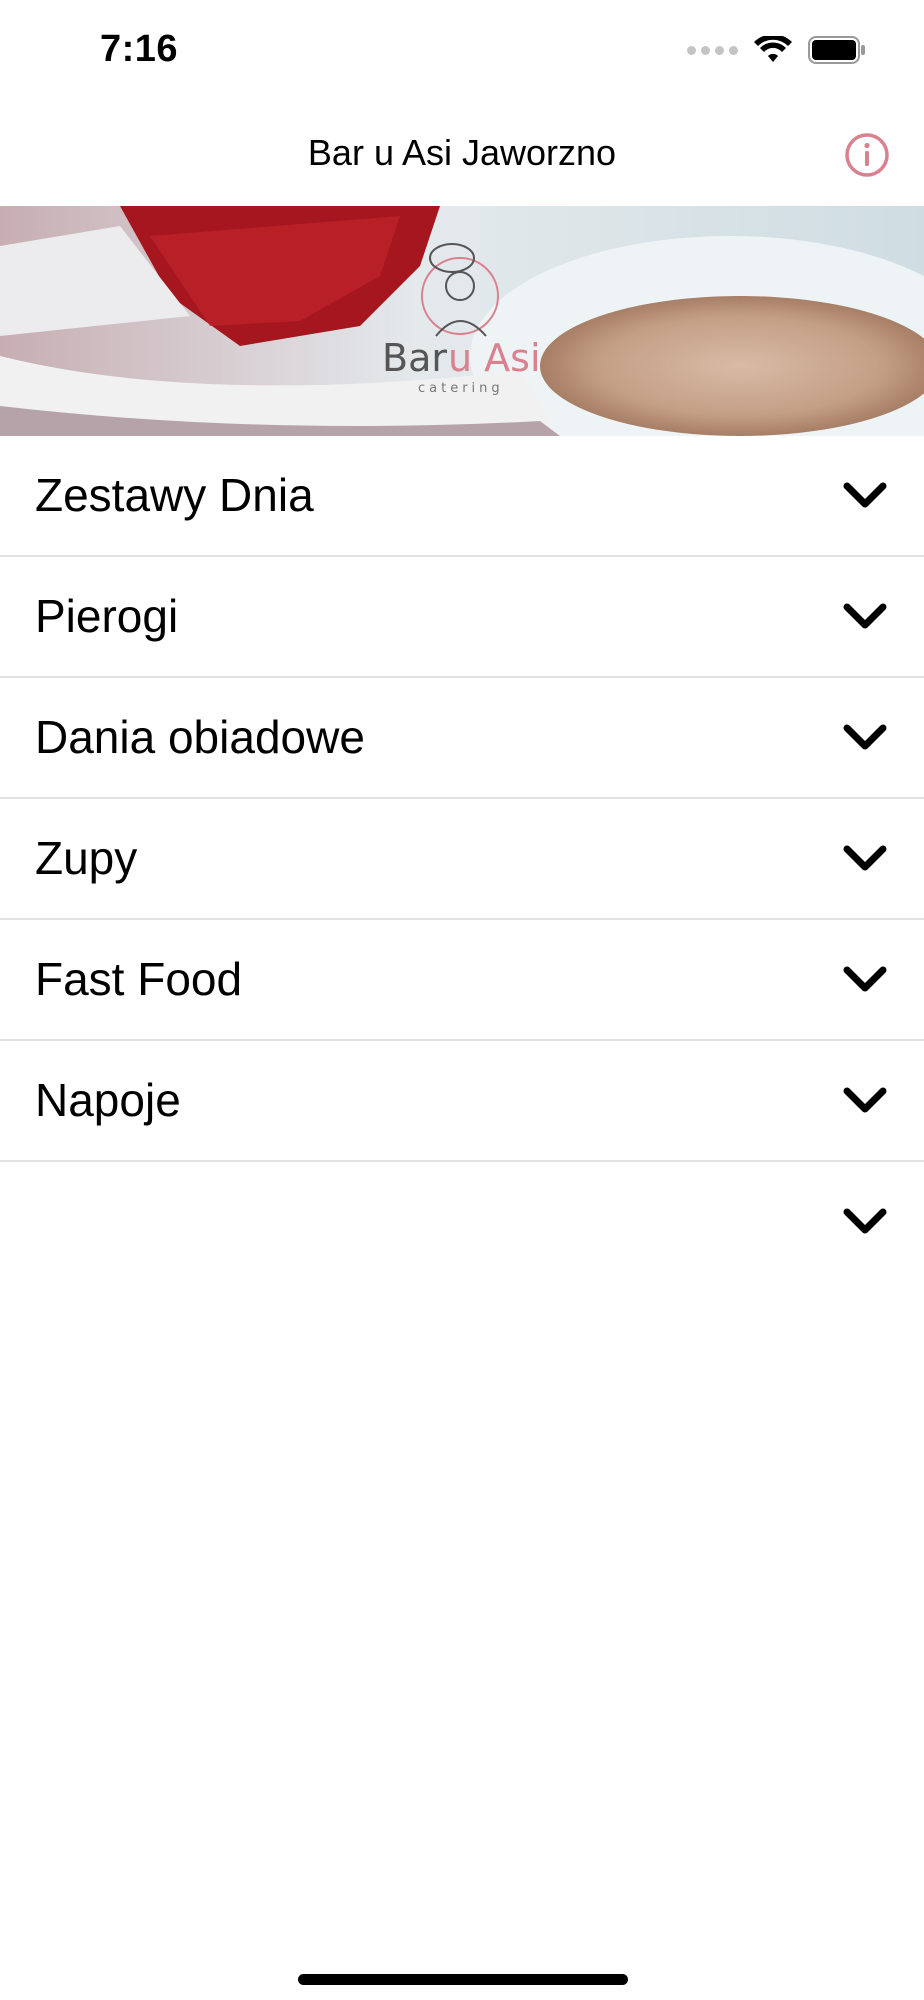 This screenshot has width=924, height=2000. What do you see at coordinates (462, 321) in the screenshot?
I see `header-banner-image: Bar u Asi catering` at bounding box center [462, 321].